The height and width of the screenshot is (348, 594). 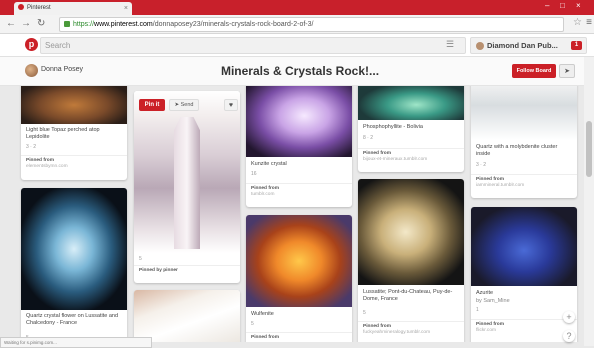 I want to click on pin-description: Azurite, so click(x=485, y=293).